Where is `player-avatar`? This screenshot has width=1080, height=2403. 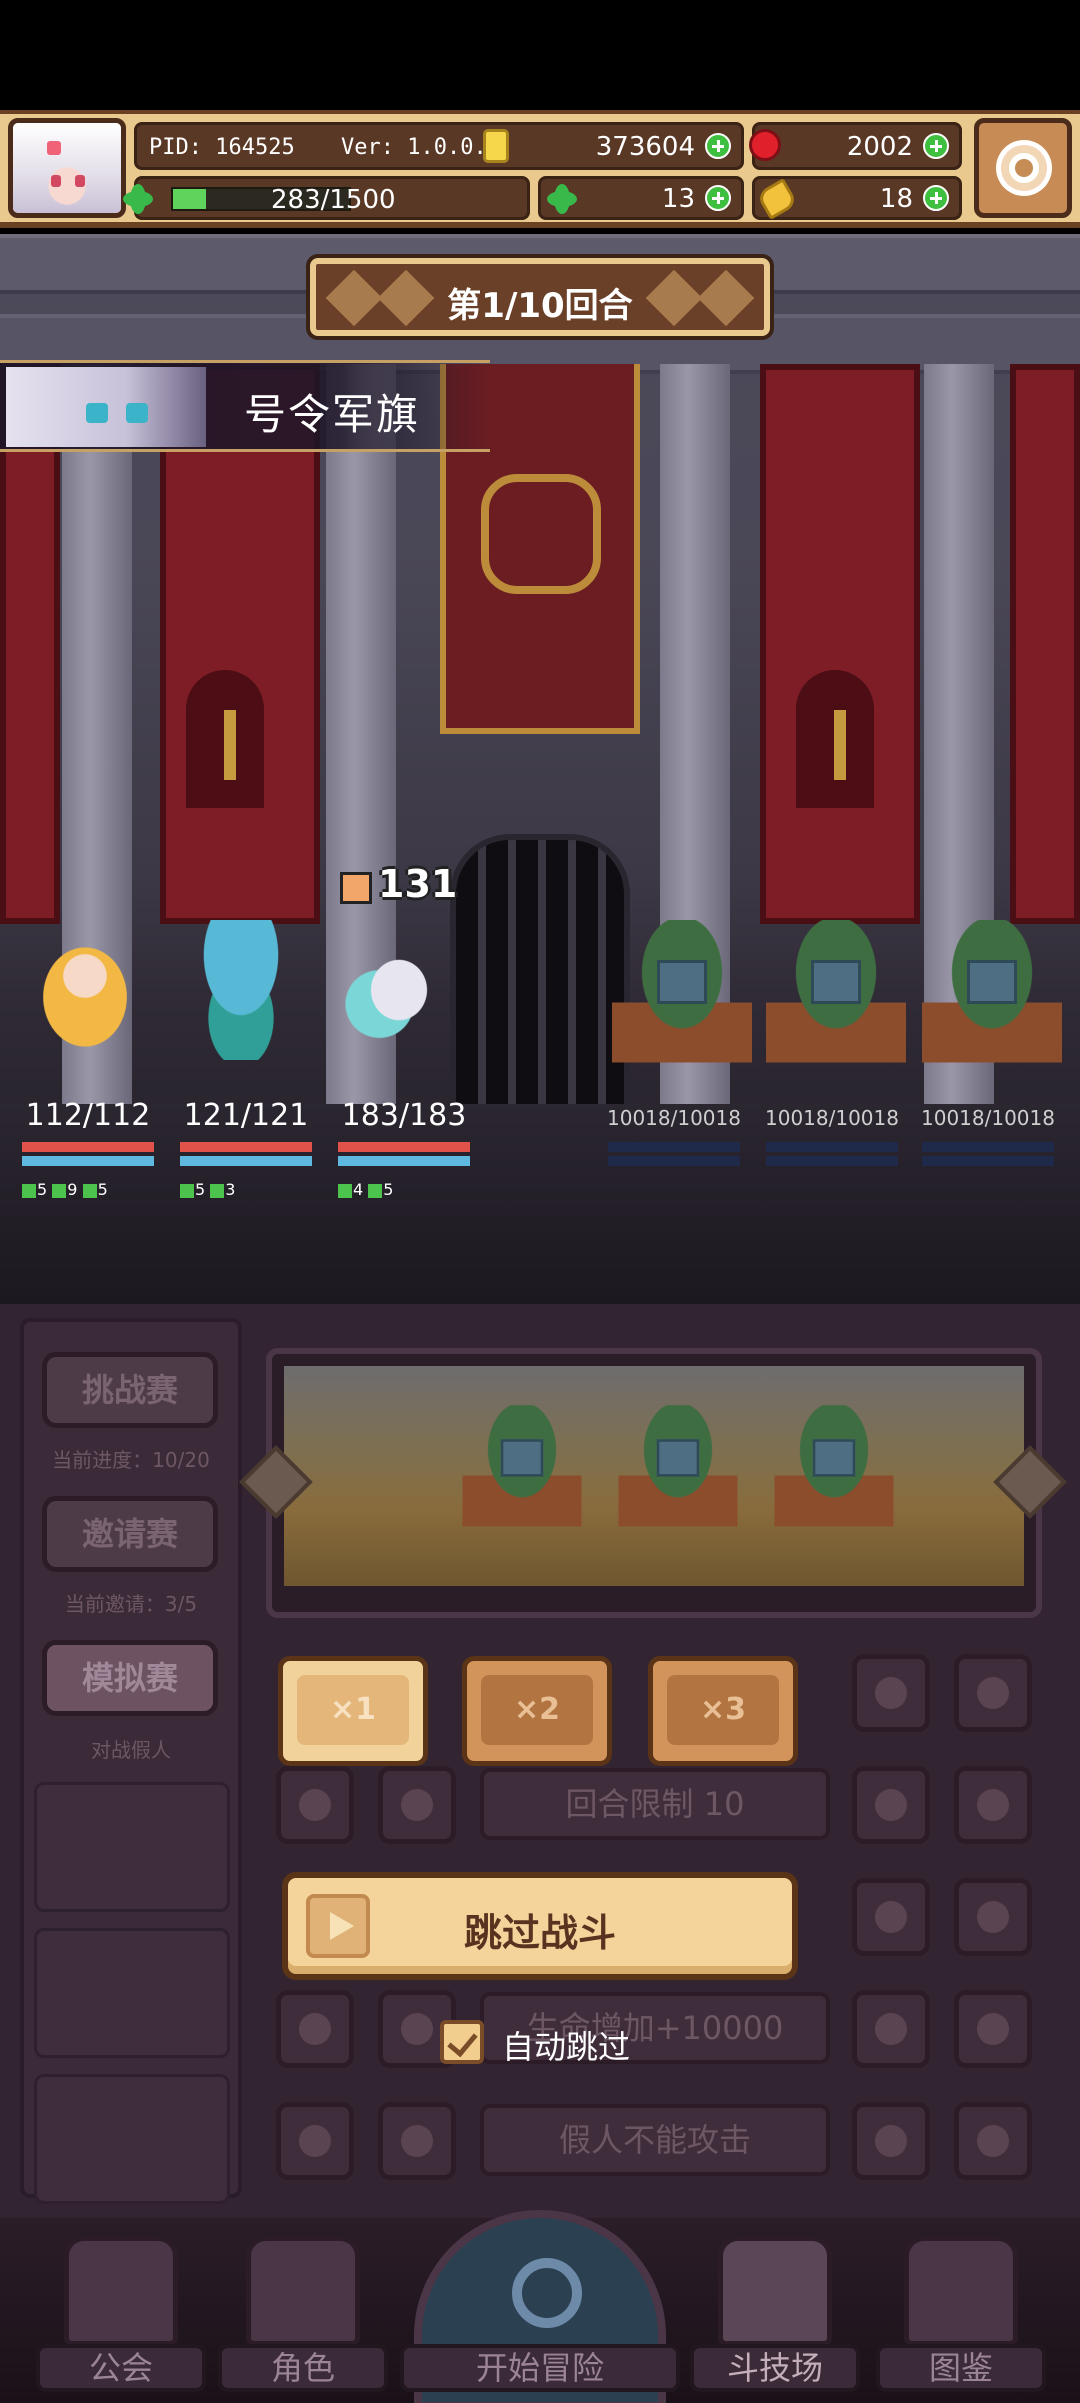 player-avatar is located at coordinates (67, 168).